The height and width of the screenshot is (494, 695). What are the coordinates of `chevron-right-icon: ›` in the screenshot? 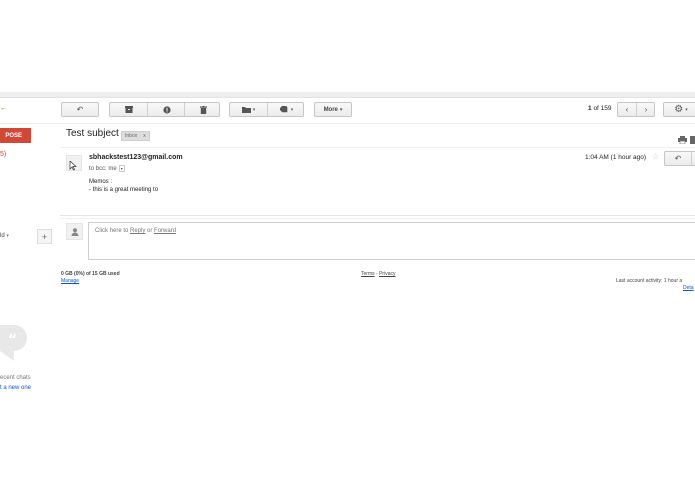 It's located at (646, 109).